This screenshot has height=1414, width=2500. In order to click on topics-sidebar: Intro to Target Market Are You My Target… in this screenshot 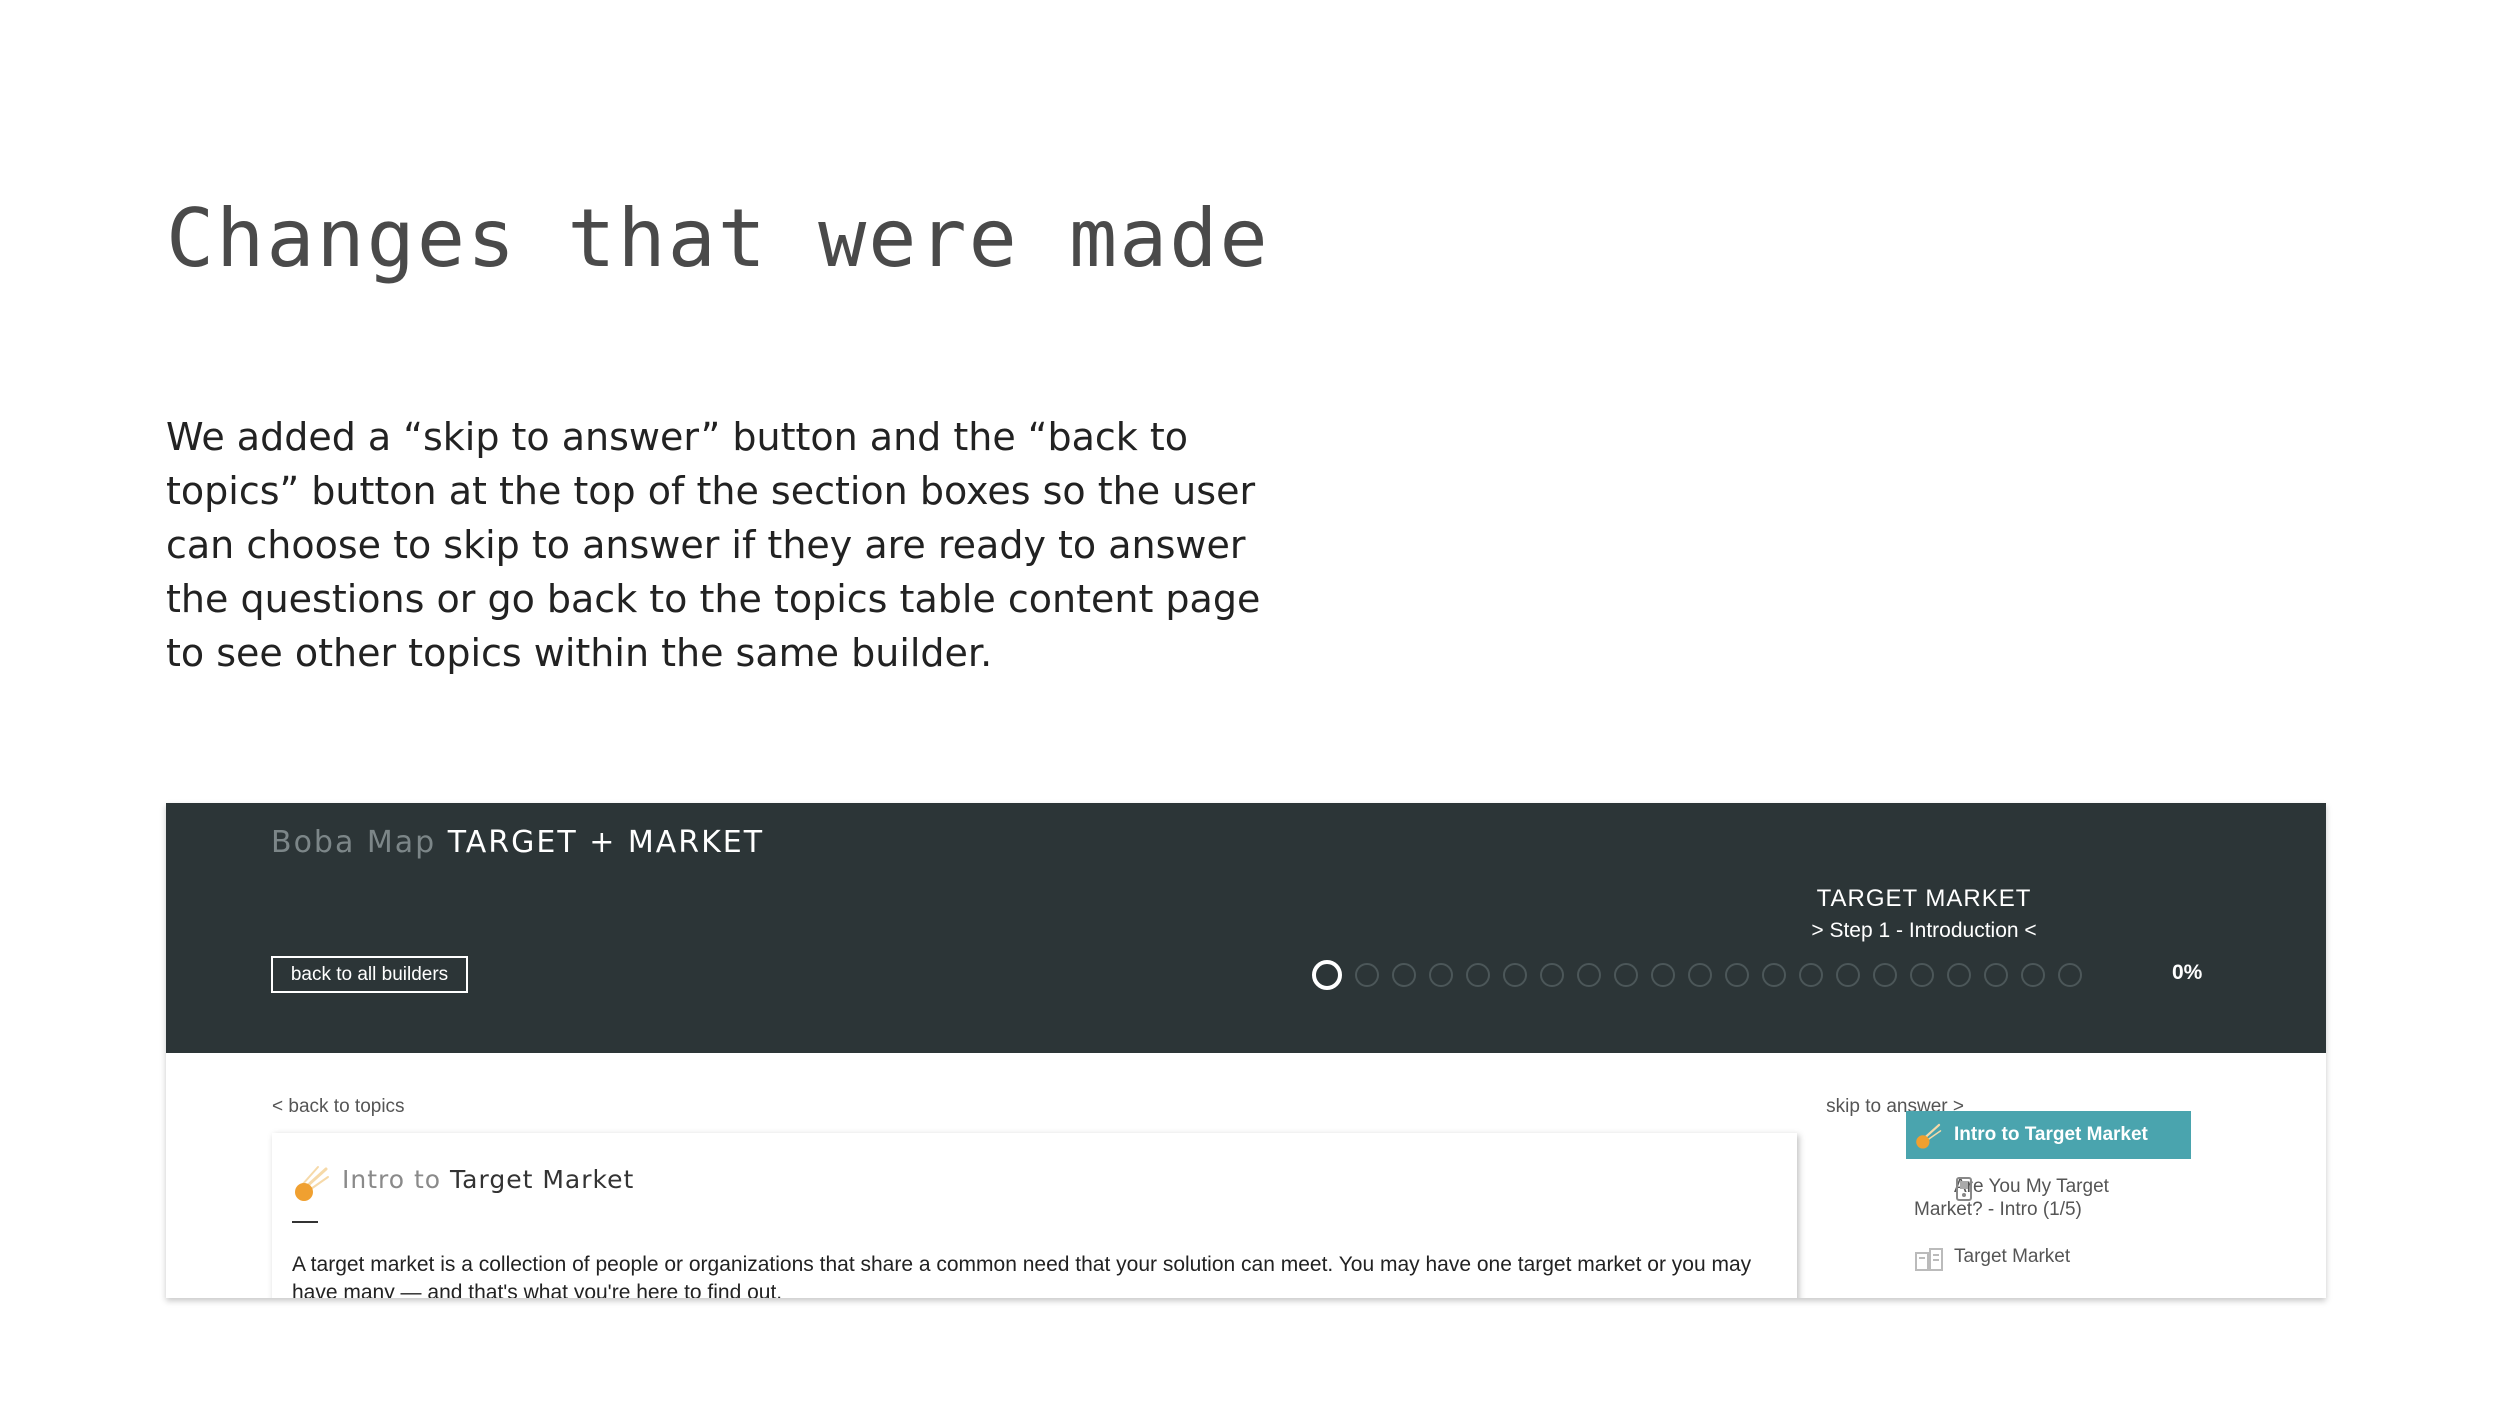, I will do `click(2056, 1191)`.